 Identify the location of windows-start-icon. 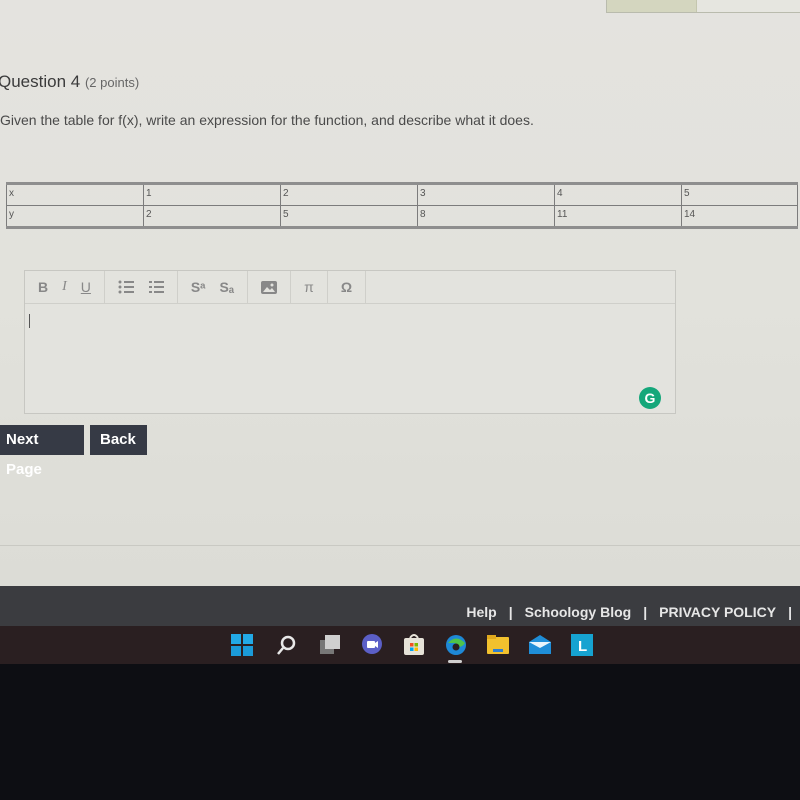
(242, 645).